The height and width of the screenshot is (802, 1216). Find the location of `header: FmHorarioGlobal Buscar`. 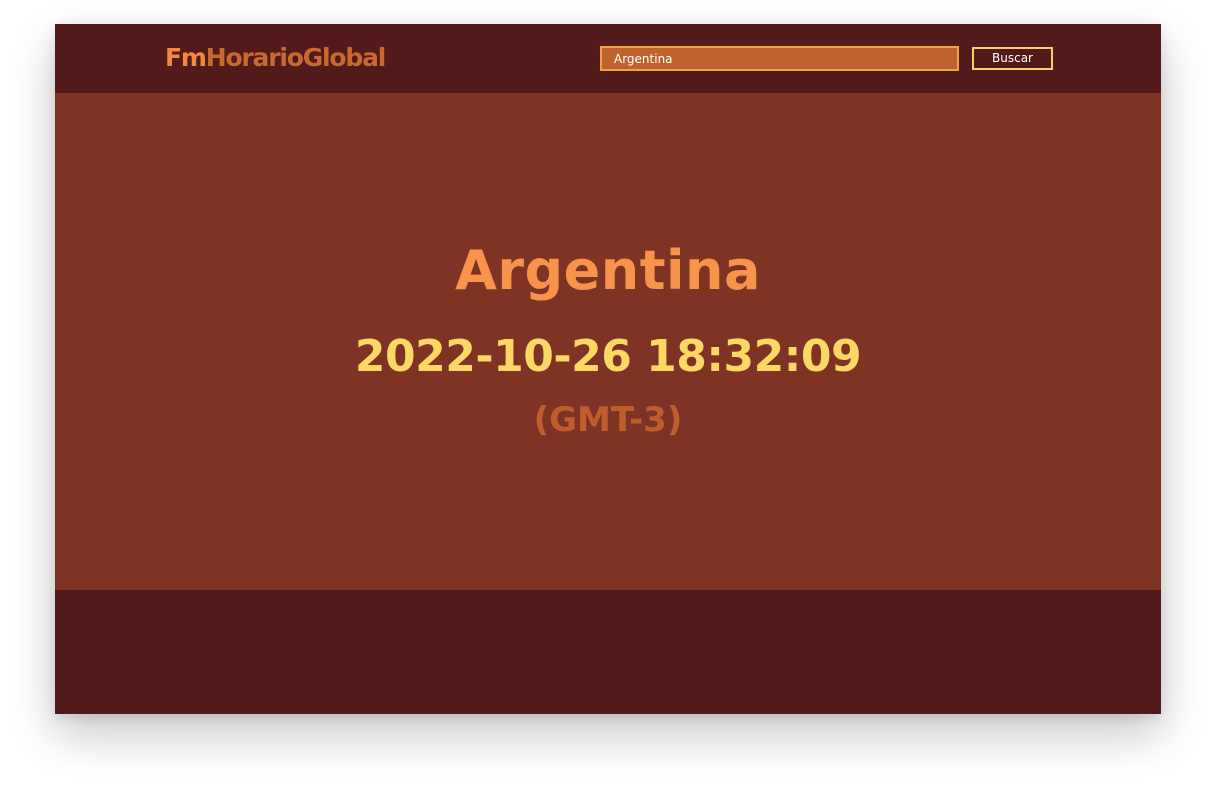

header: FmHorarioGlobal Buscar is located at coordinates (608, 58).